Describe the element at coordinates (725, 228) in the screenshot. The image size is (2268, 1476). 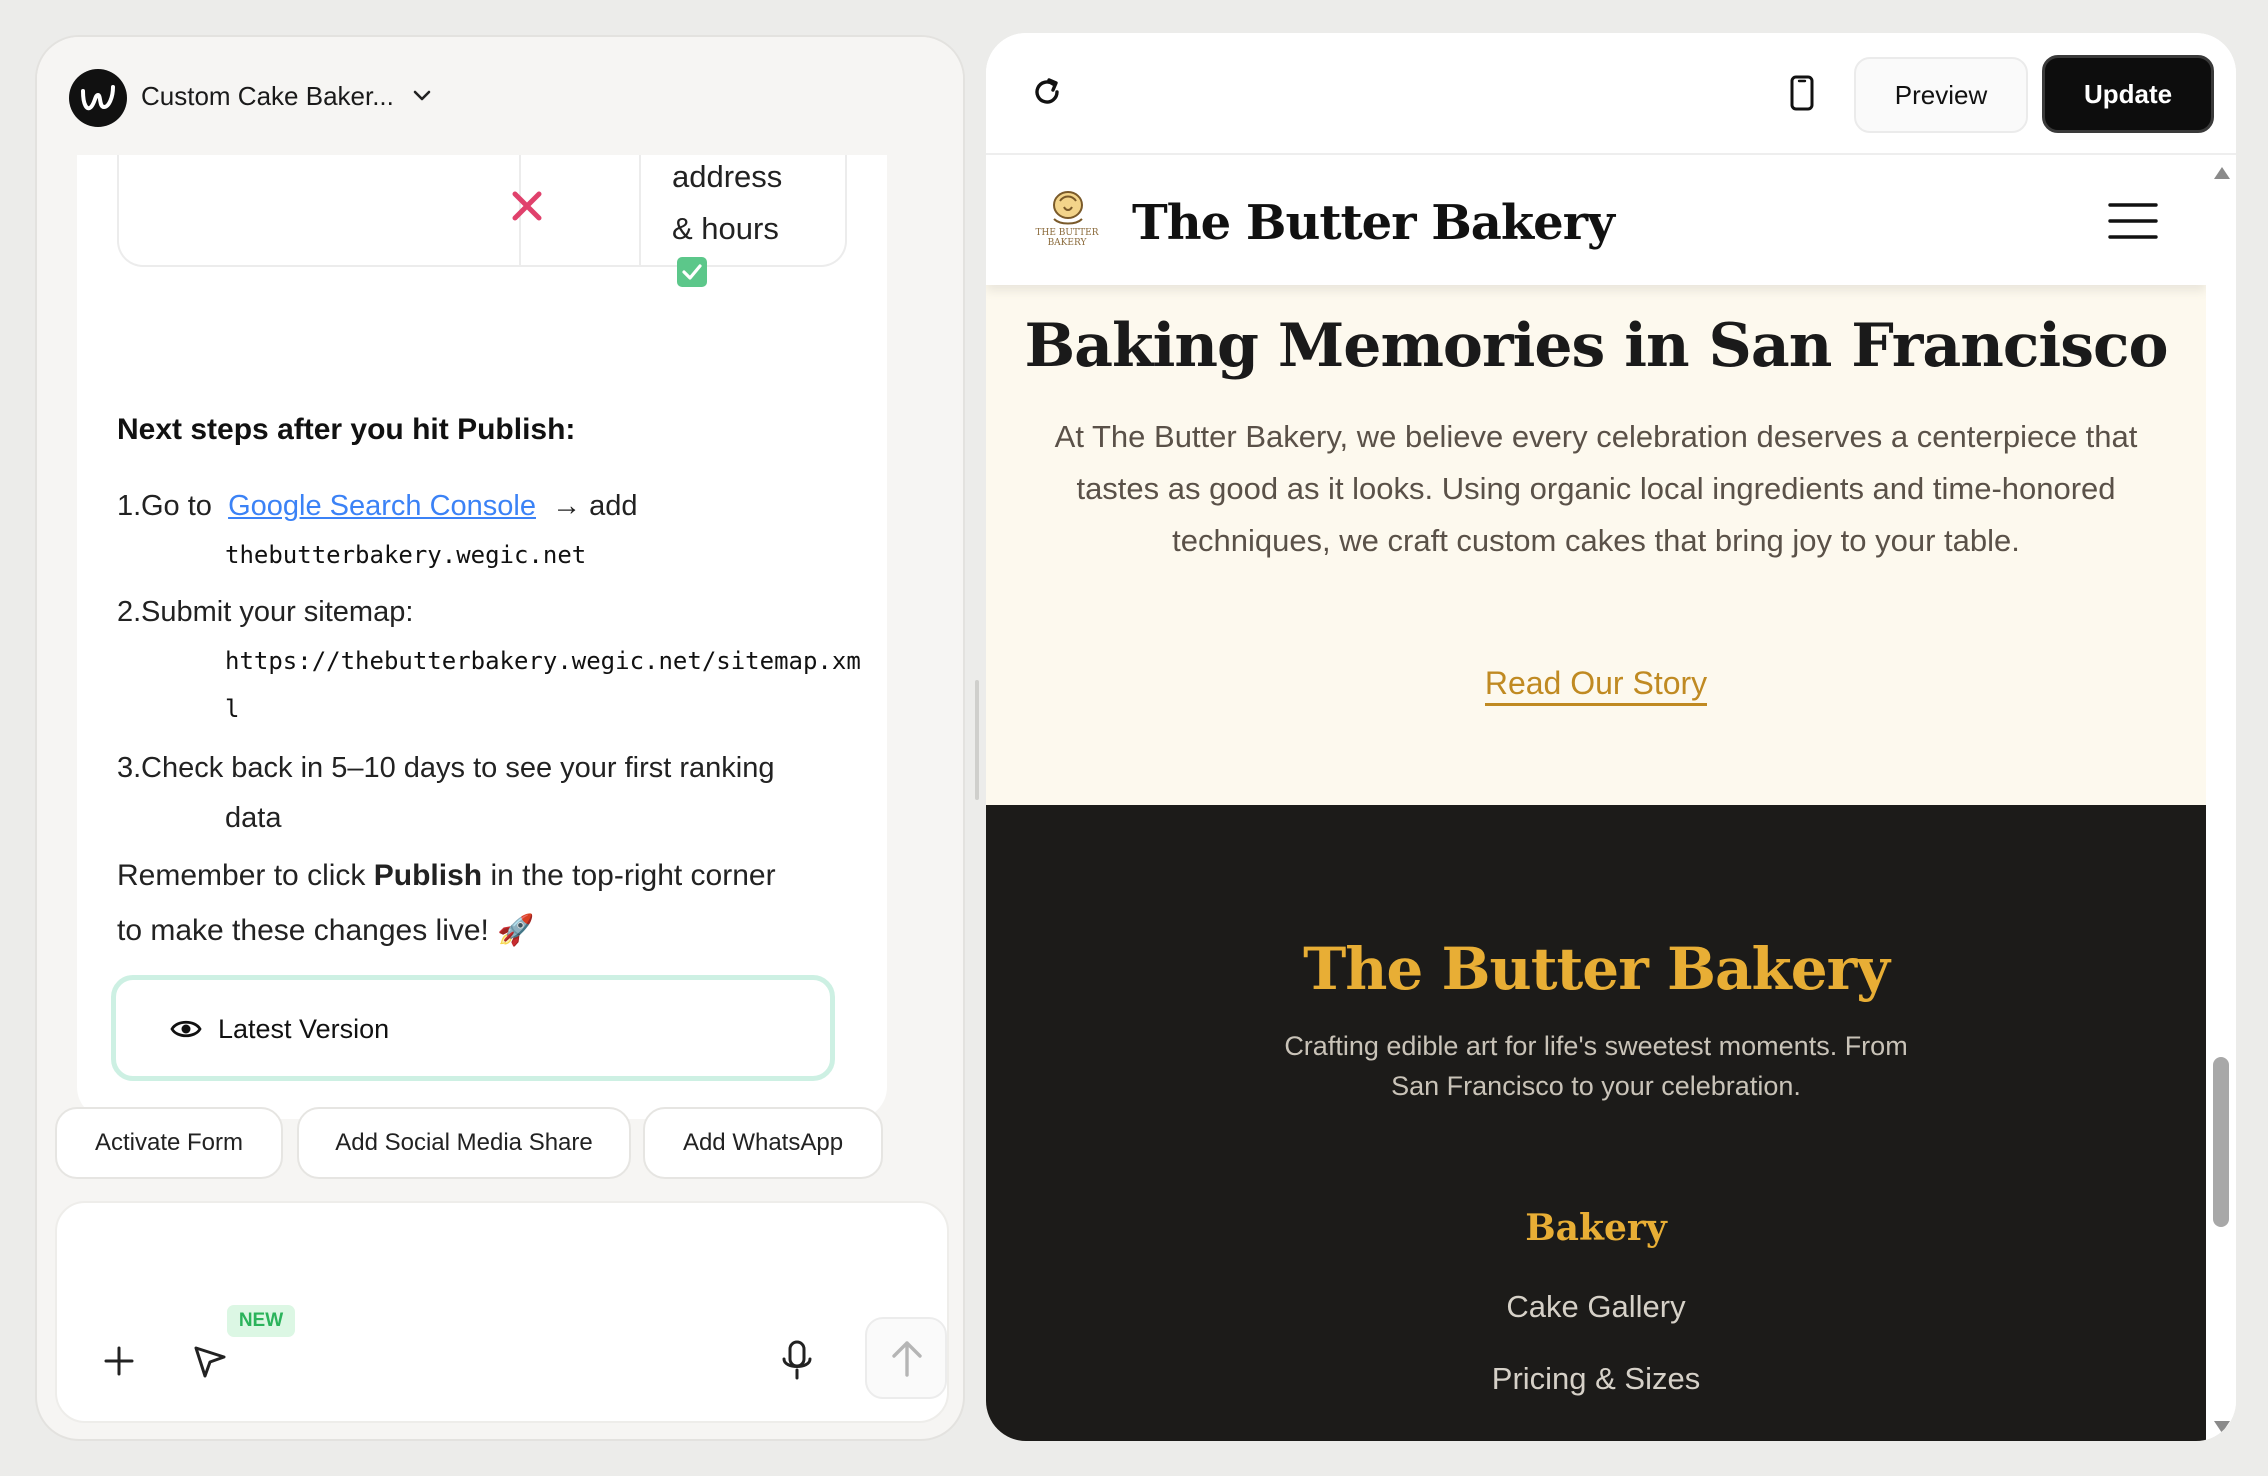
I see `table-cell-hours: & hours` at that location.